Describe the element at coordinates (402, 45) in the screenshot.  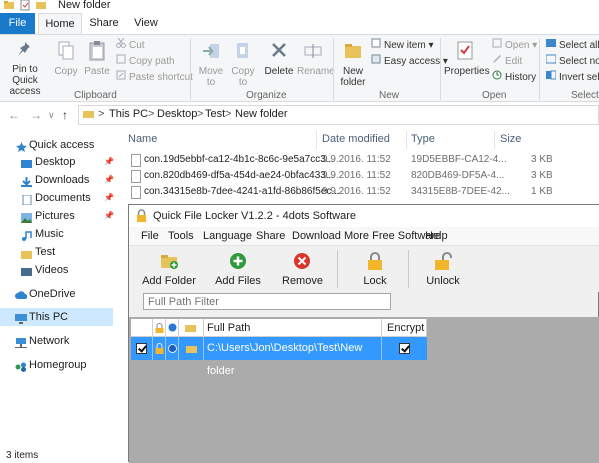
I see `new-item-button: New item ▾` at that location.